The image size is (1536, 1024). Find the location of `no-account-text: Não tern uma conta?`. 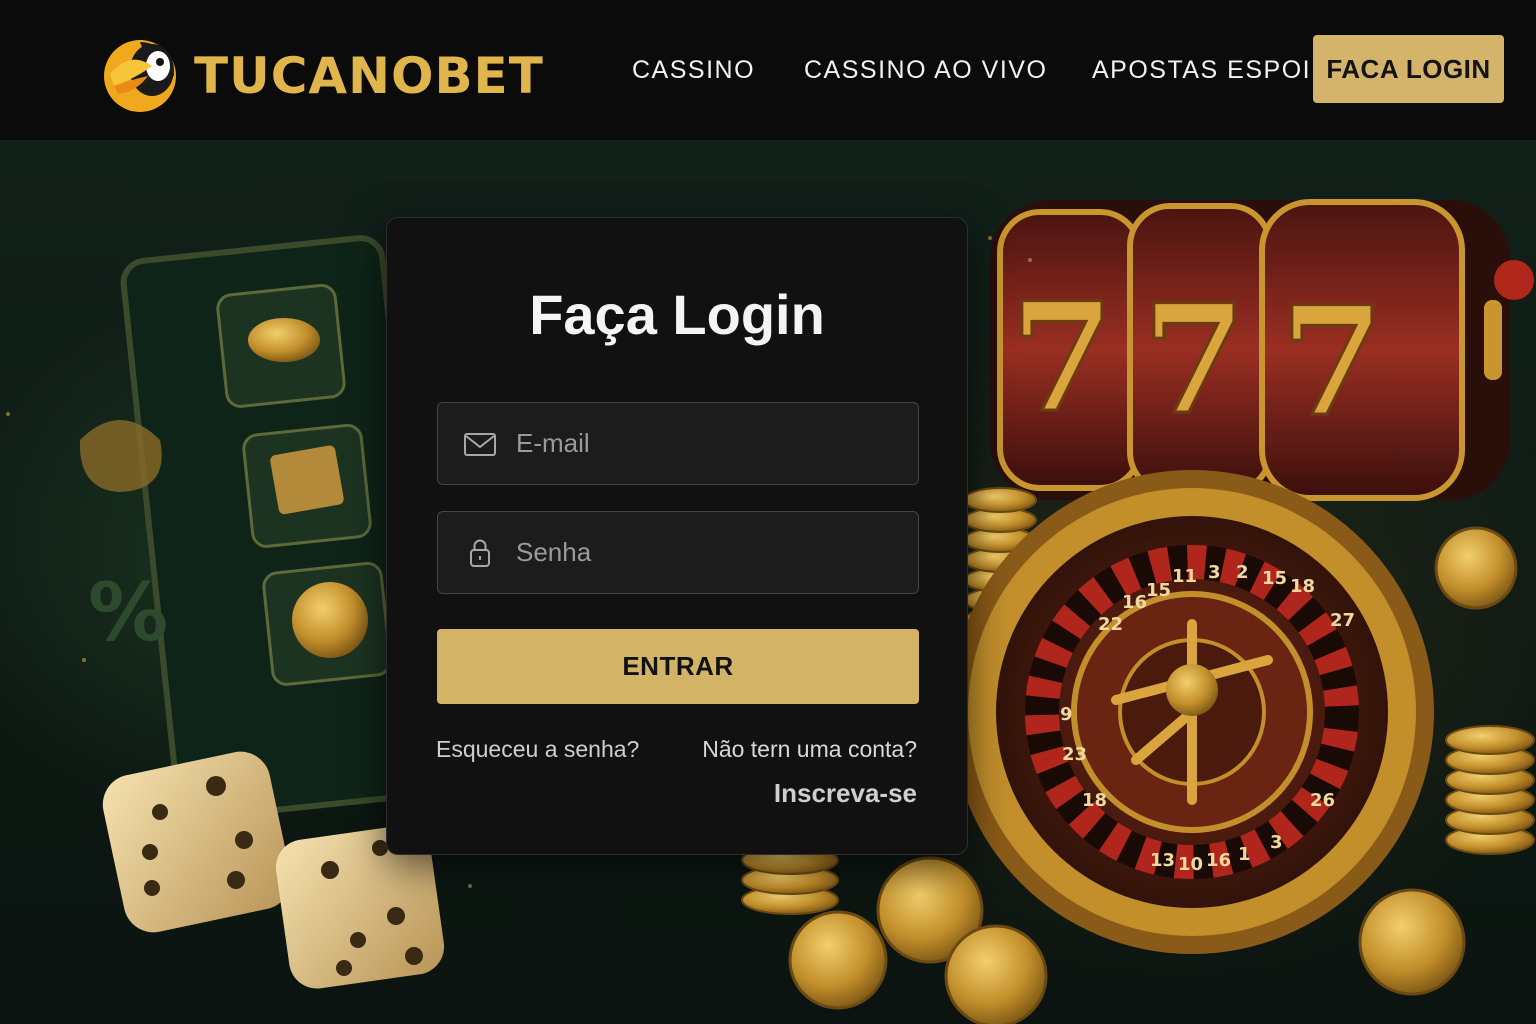

no-account-text: Não tern uma conta? is located at coordinates (809, 749).